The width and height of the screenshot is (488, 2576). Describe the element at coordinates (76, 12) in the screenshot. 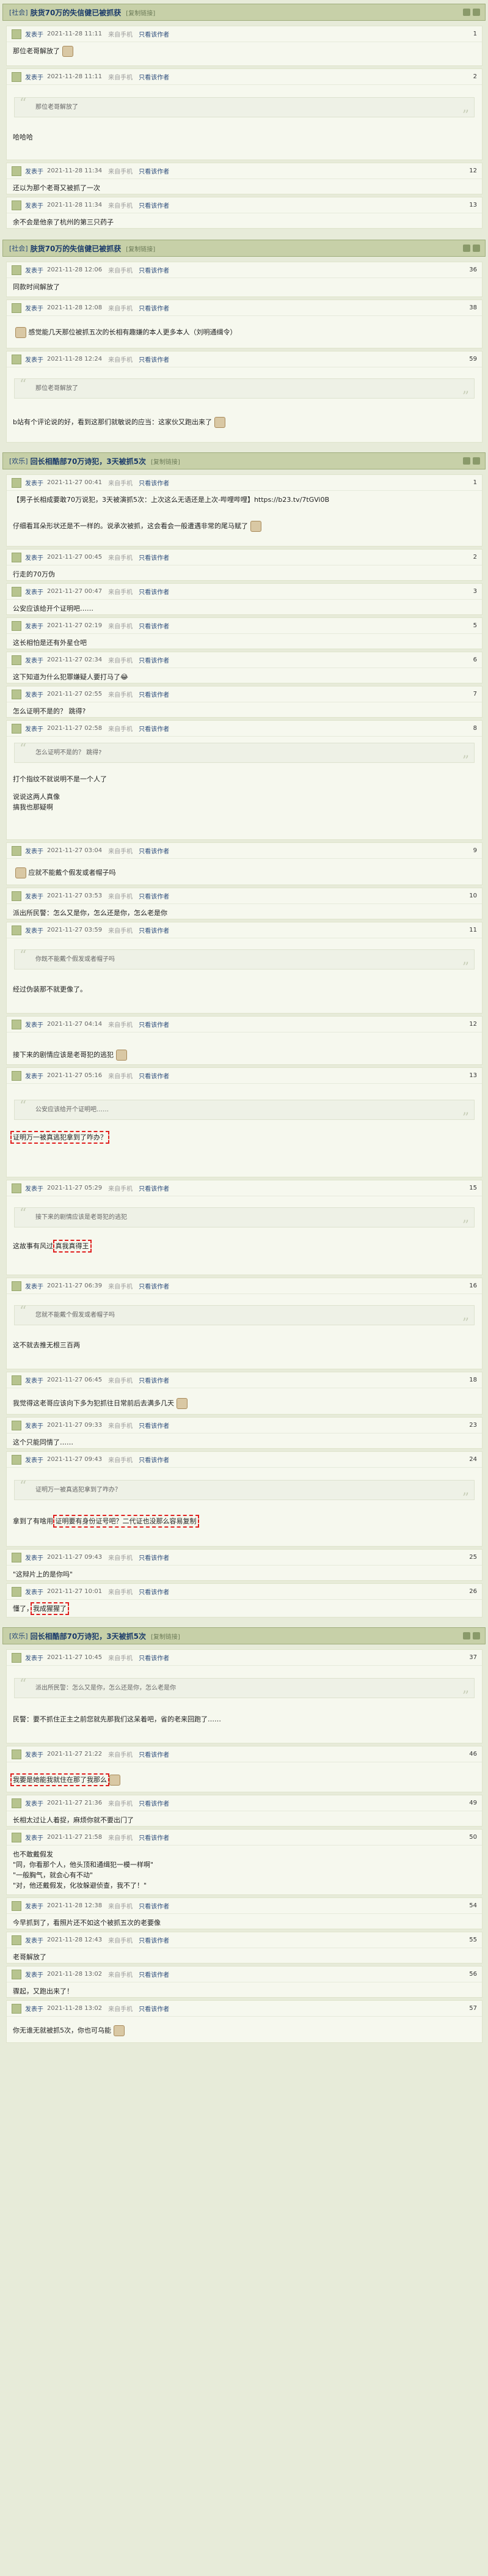

I see `thread-title: 肤货70万的失信健已被抓获` at that location.